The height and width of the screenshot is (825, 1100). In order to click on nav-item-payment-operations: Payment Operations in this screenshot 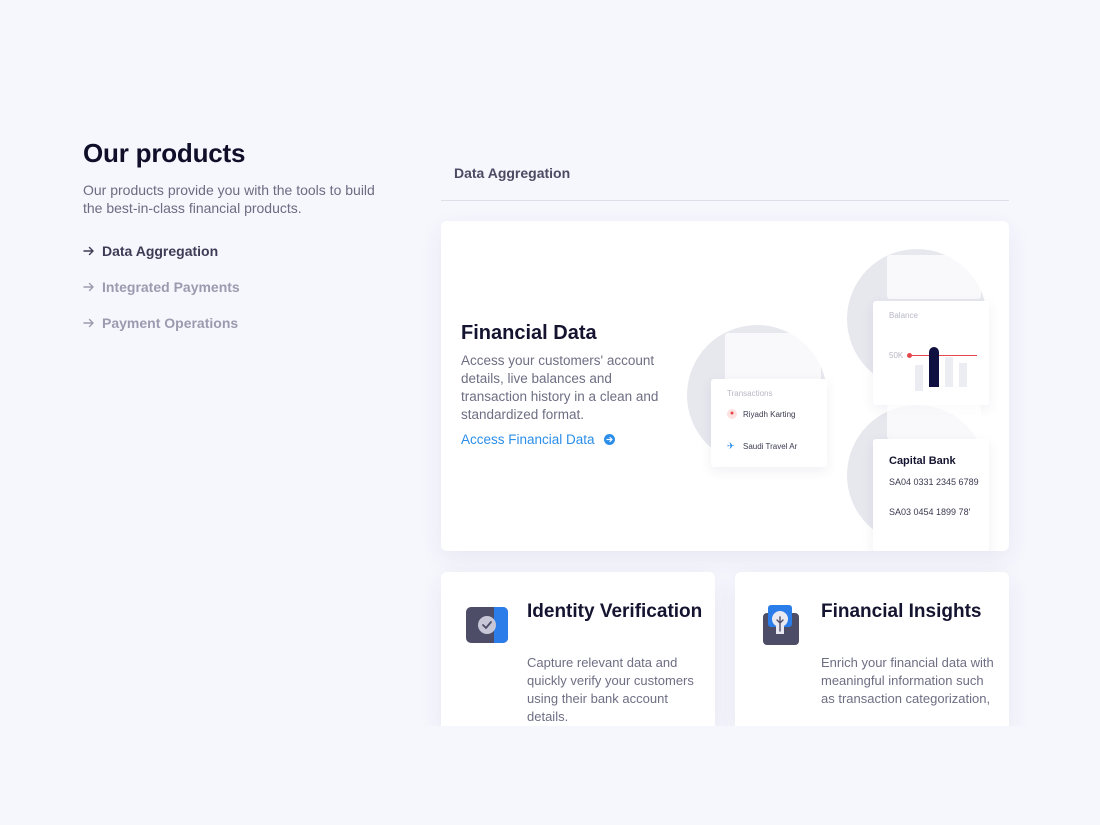, I will do `click(243, 323)`.